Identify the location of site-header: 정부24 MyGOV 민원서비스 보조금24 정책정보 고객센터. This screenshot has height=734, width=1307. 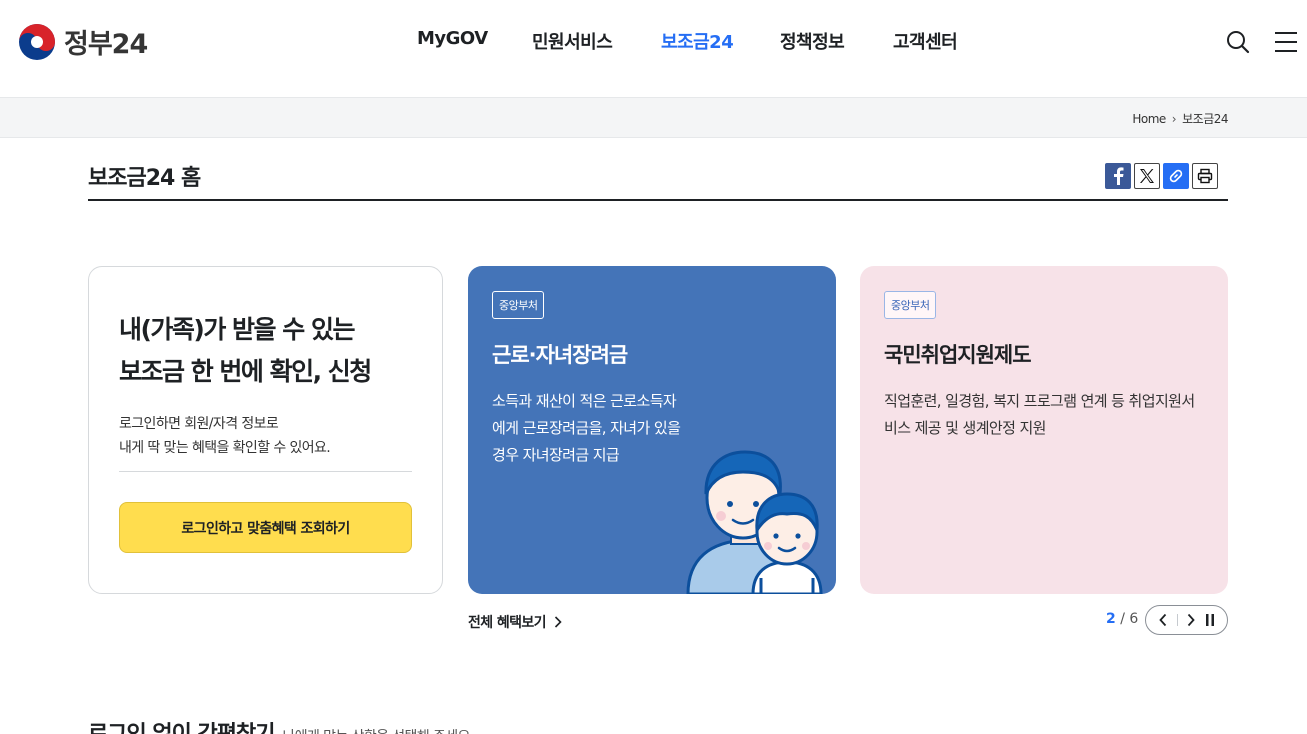
(653, 48).